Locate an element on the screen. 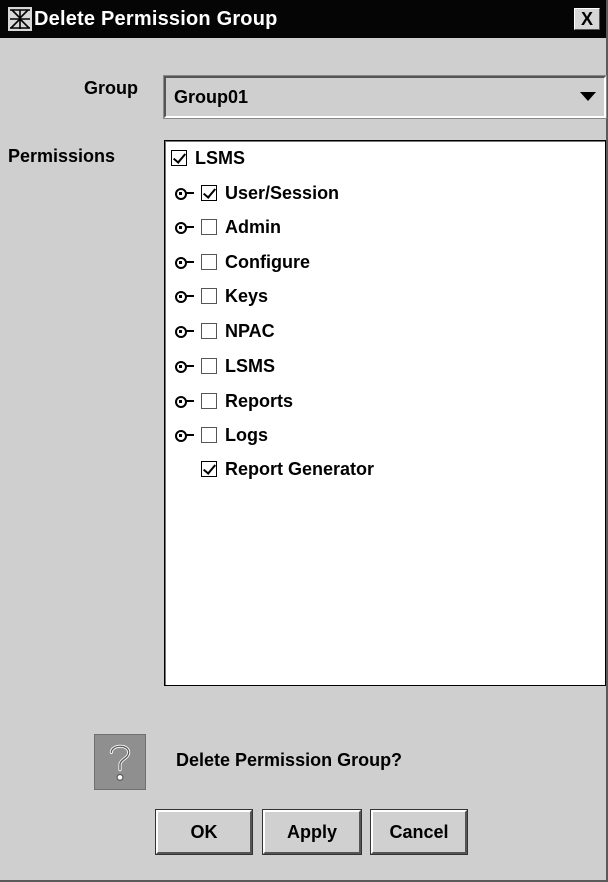 The width and height of the screenshot is (608, 882). tree-item-admin: Admin is located at coordinates (228, 227).